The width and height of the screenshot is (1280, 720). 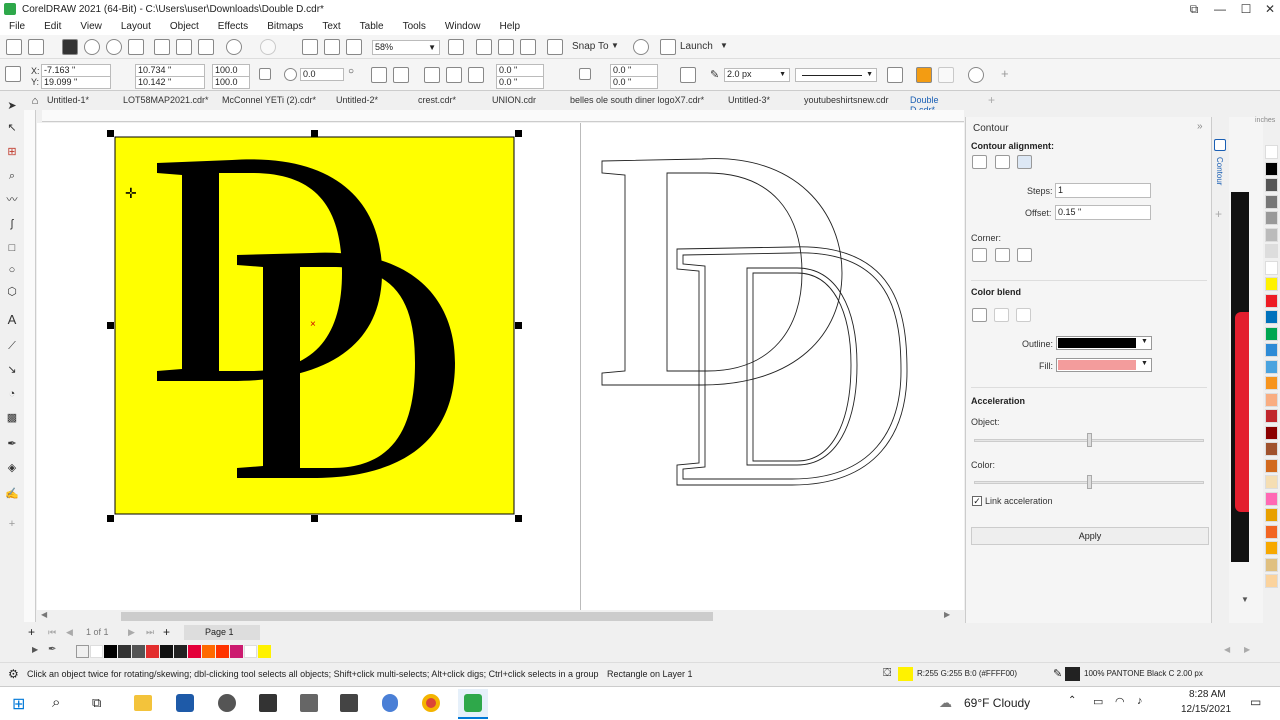 What do you see at coordinates (12, 224) in the screenshot?
I see `artistic-media-icon: ʃ` at bounding box center [12, 224].